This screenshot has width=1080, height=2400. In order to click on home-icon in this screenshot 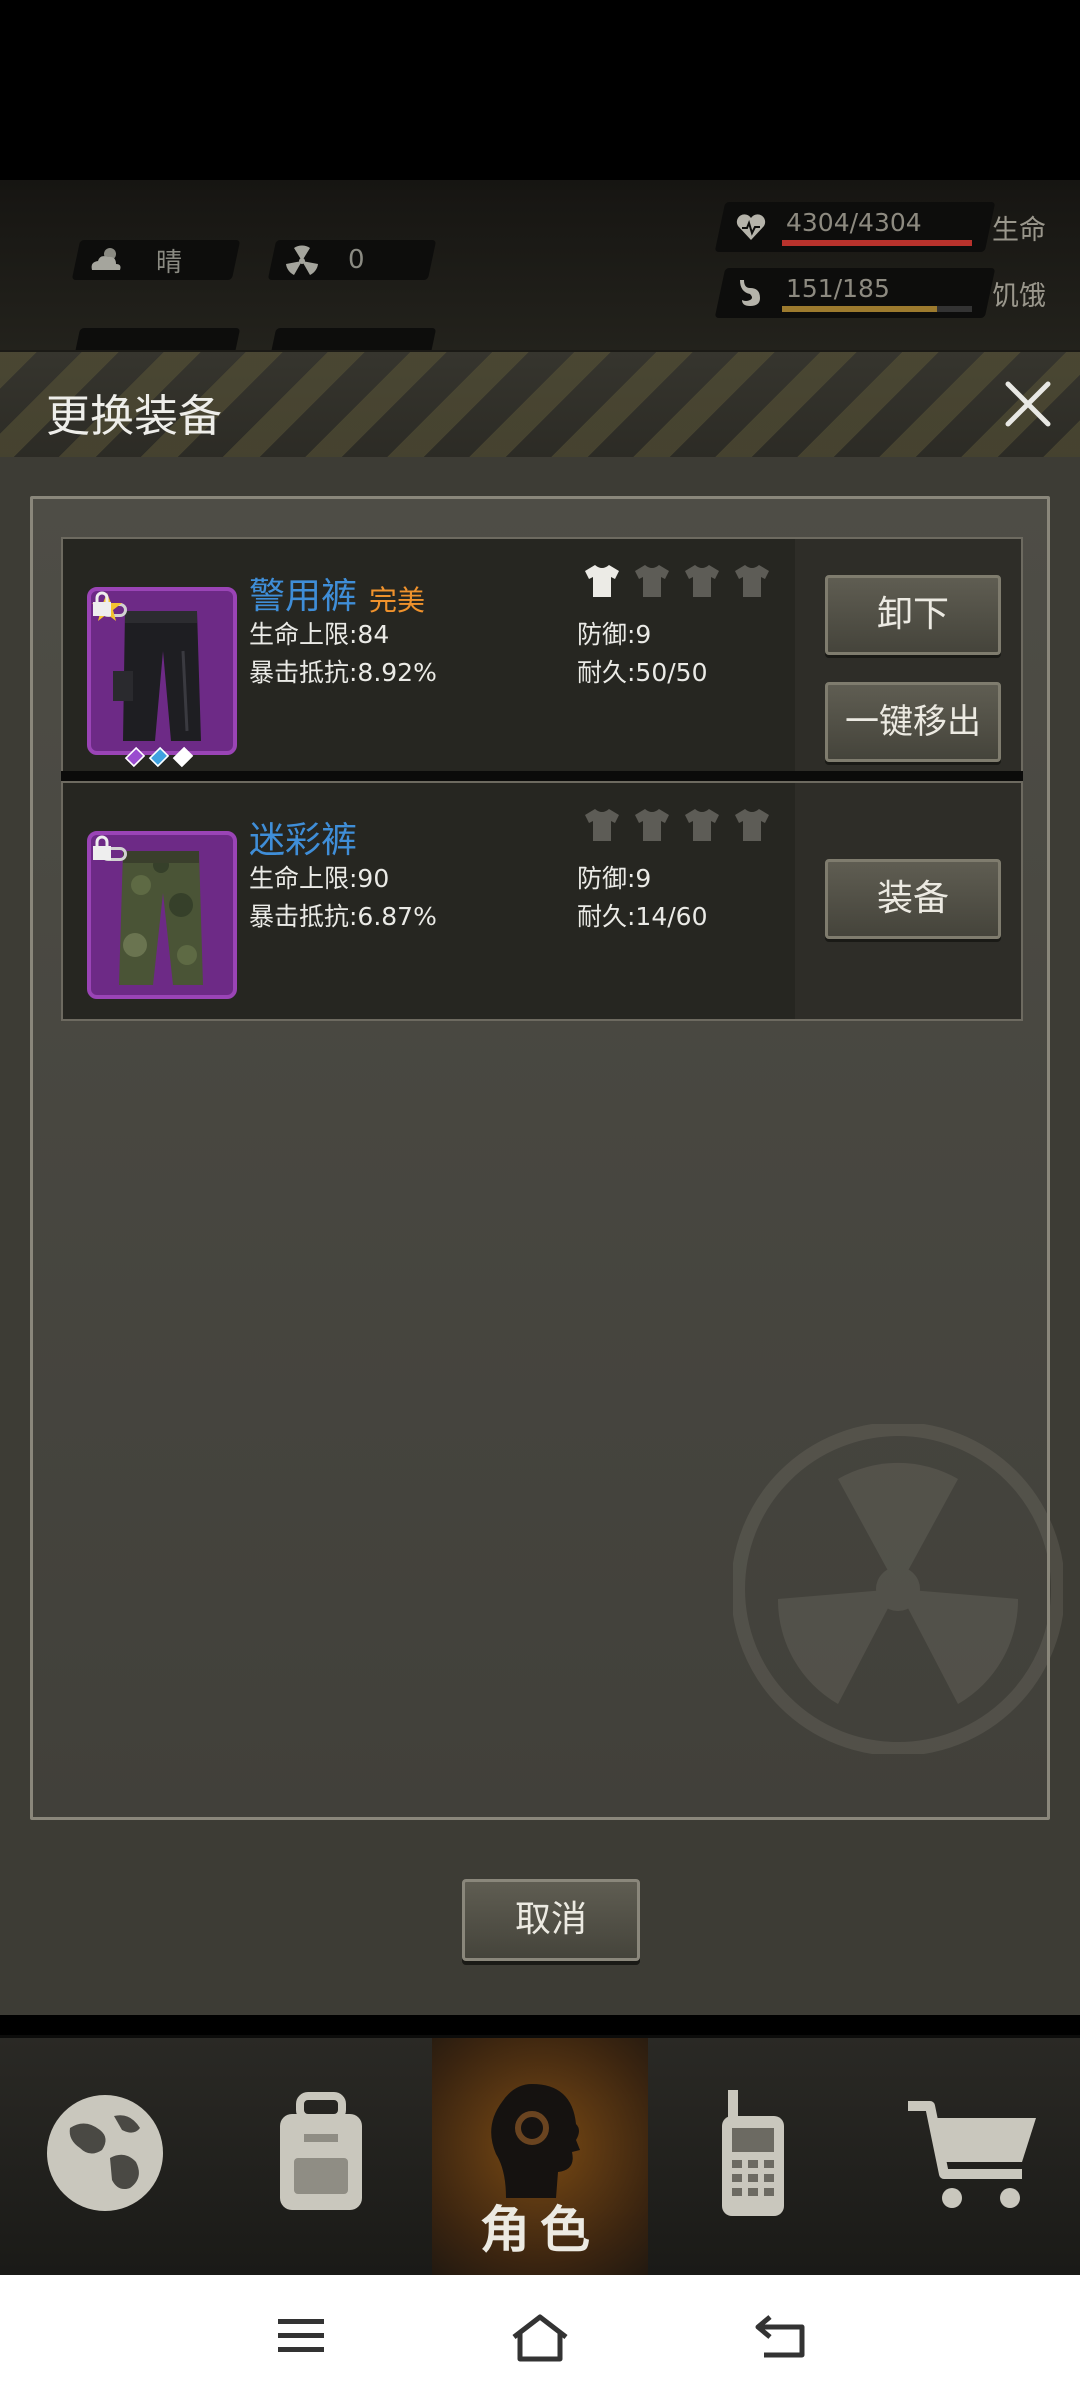, I will do `click(540, 2338)`.